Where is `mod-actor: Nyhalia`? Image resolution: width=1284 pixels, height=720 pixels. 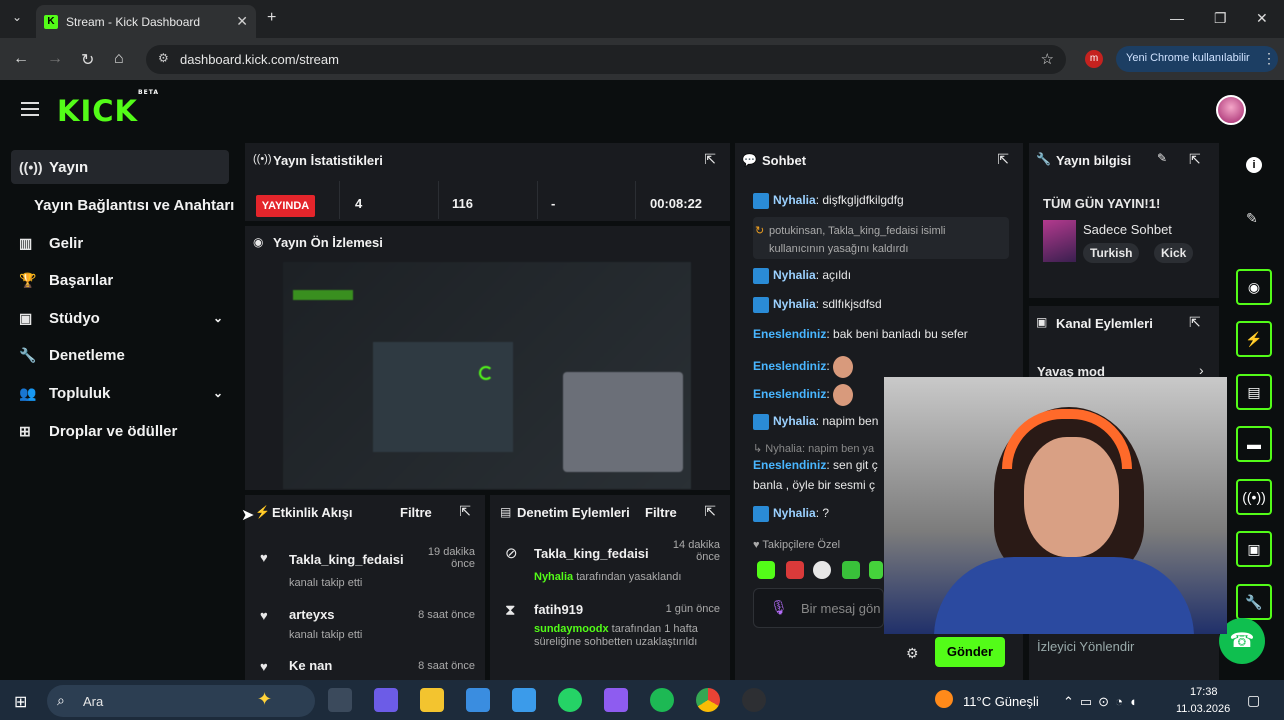 mod-actor: Nyhalia is located at coordinates (553, 577).